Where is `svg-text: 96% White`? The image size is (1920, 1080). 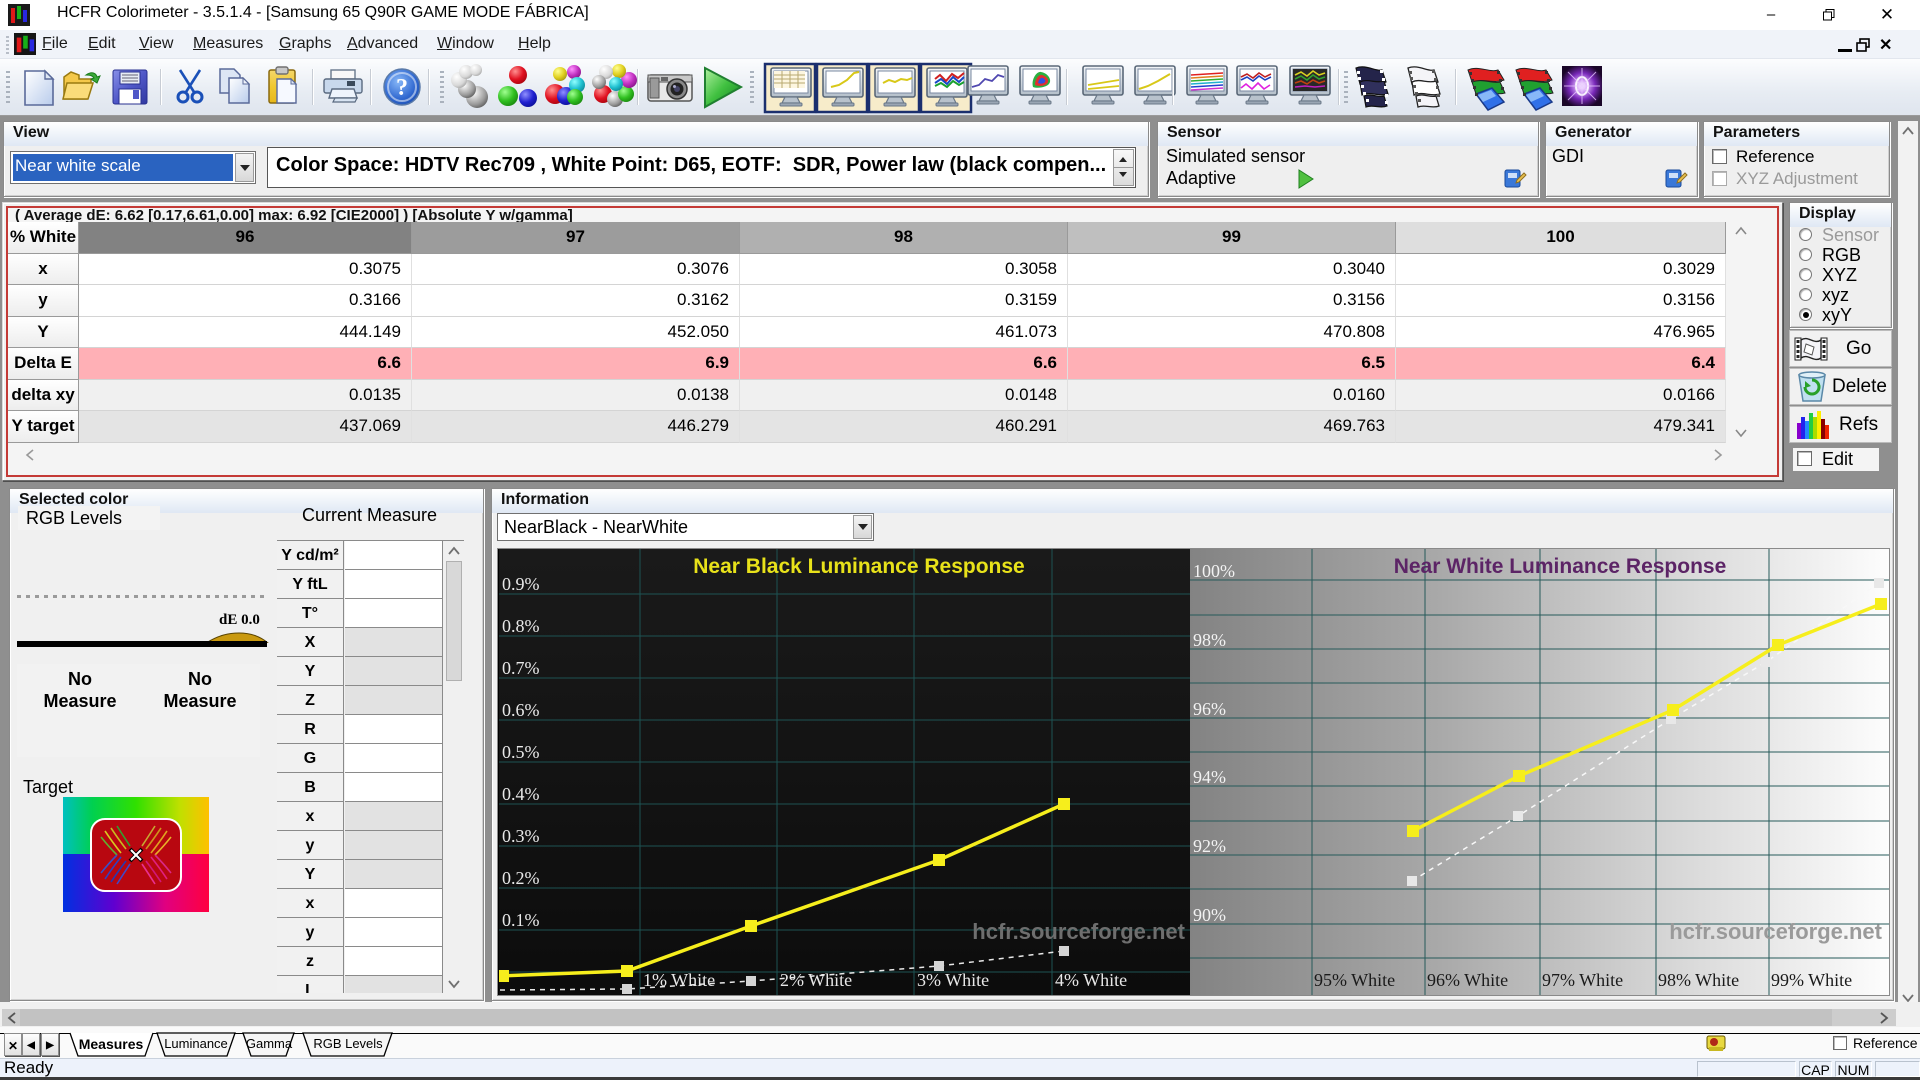
svg-text: 96% White is located at coordinates (1467, 980).